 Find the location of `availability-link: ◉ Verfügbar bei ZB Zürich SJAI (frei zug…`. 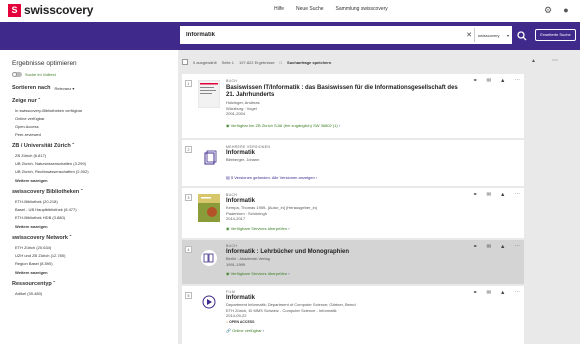

availability-link: ◉ Verfügbar bei ZB Zürich SJAI (frei zug… is located at coordinates (283, 125).